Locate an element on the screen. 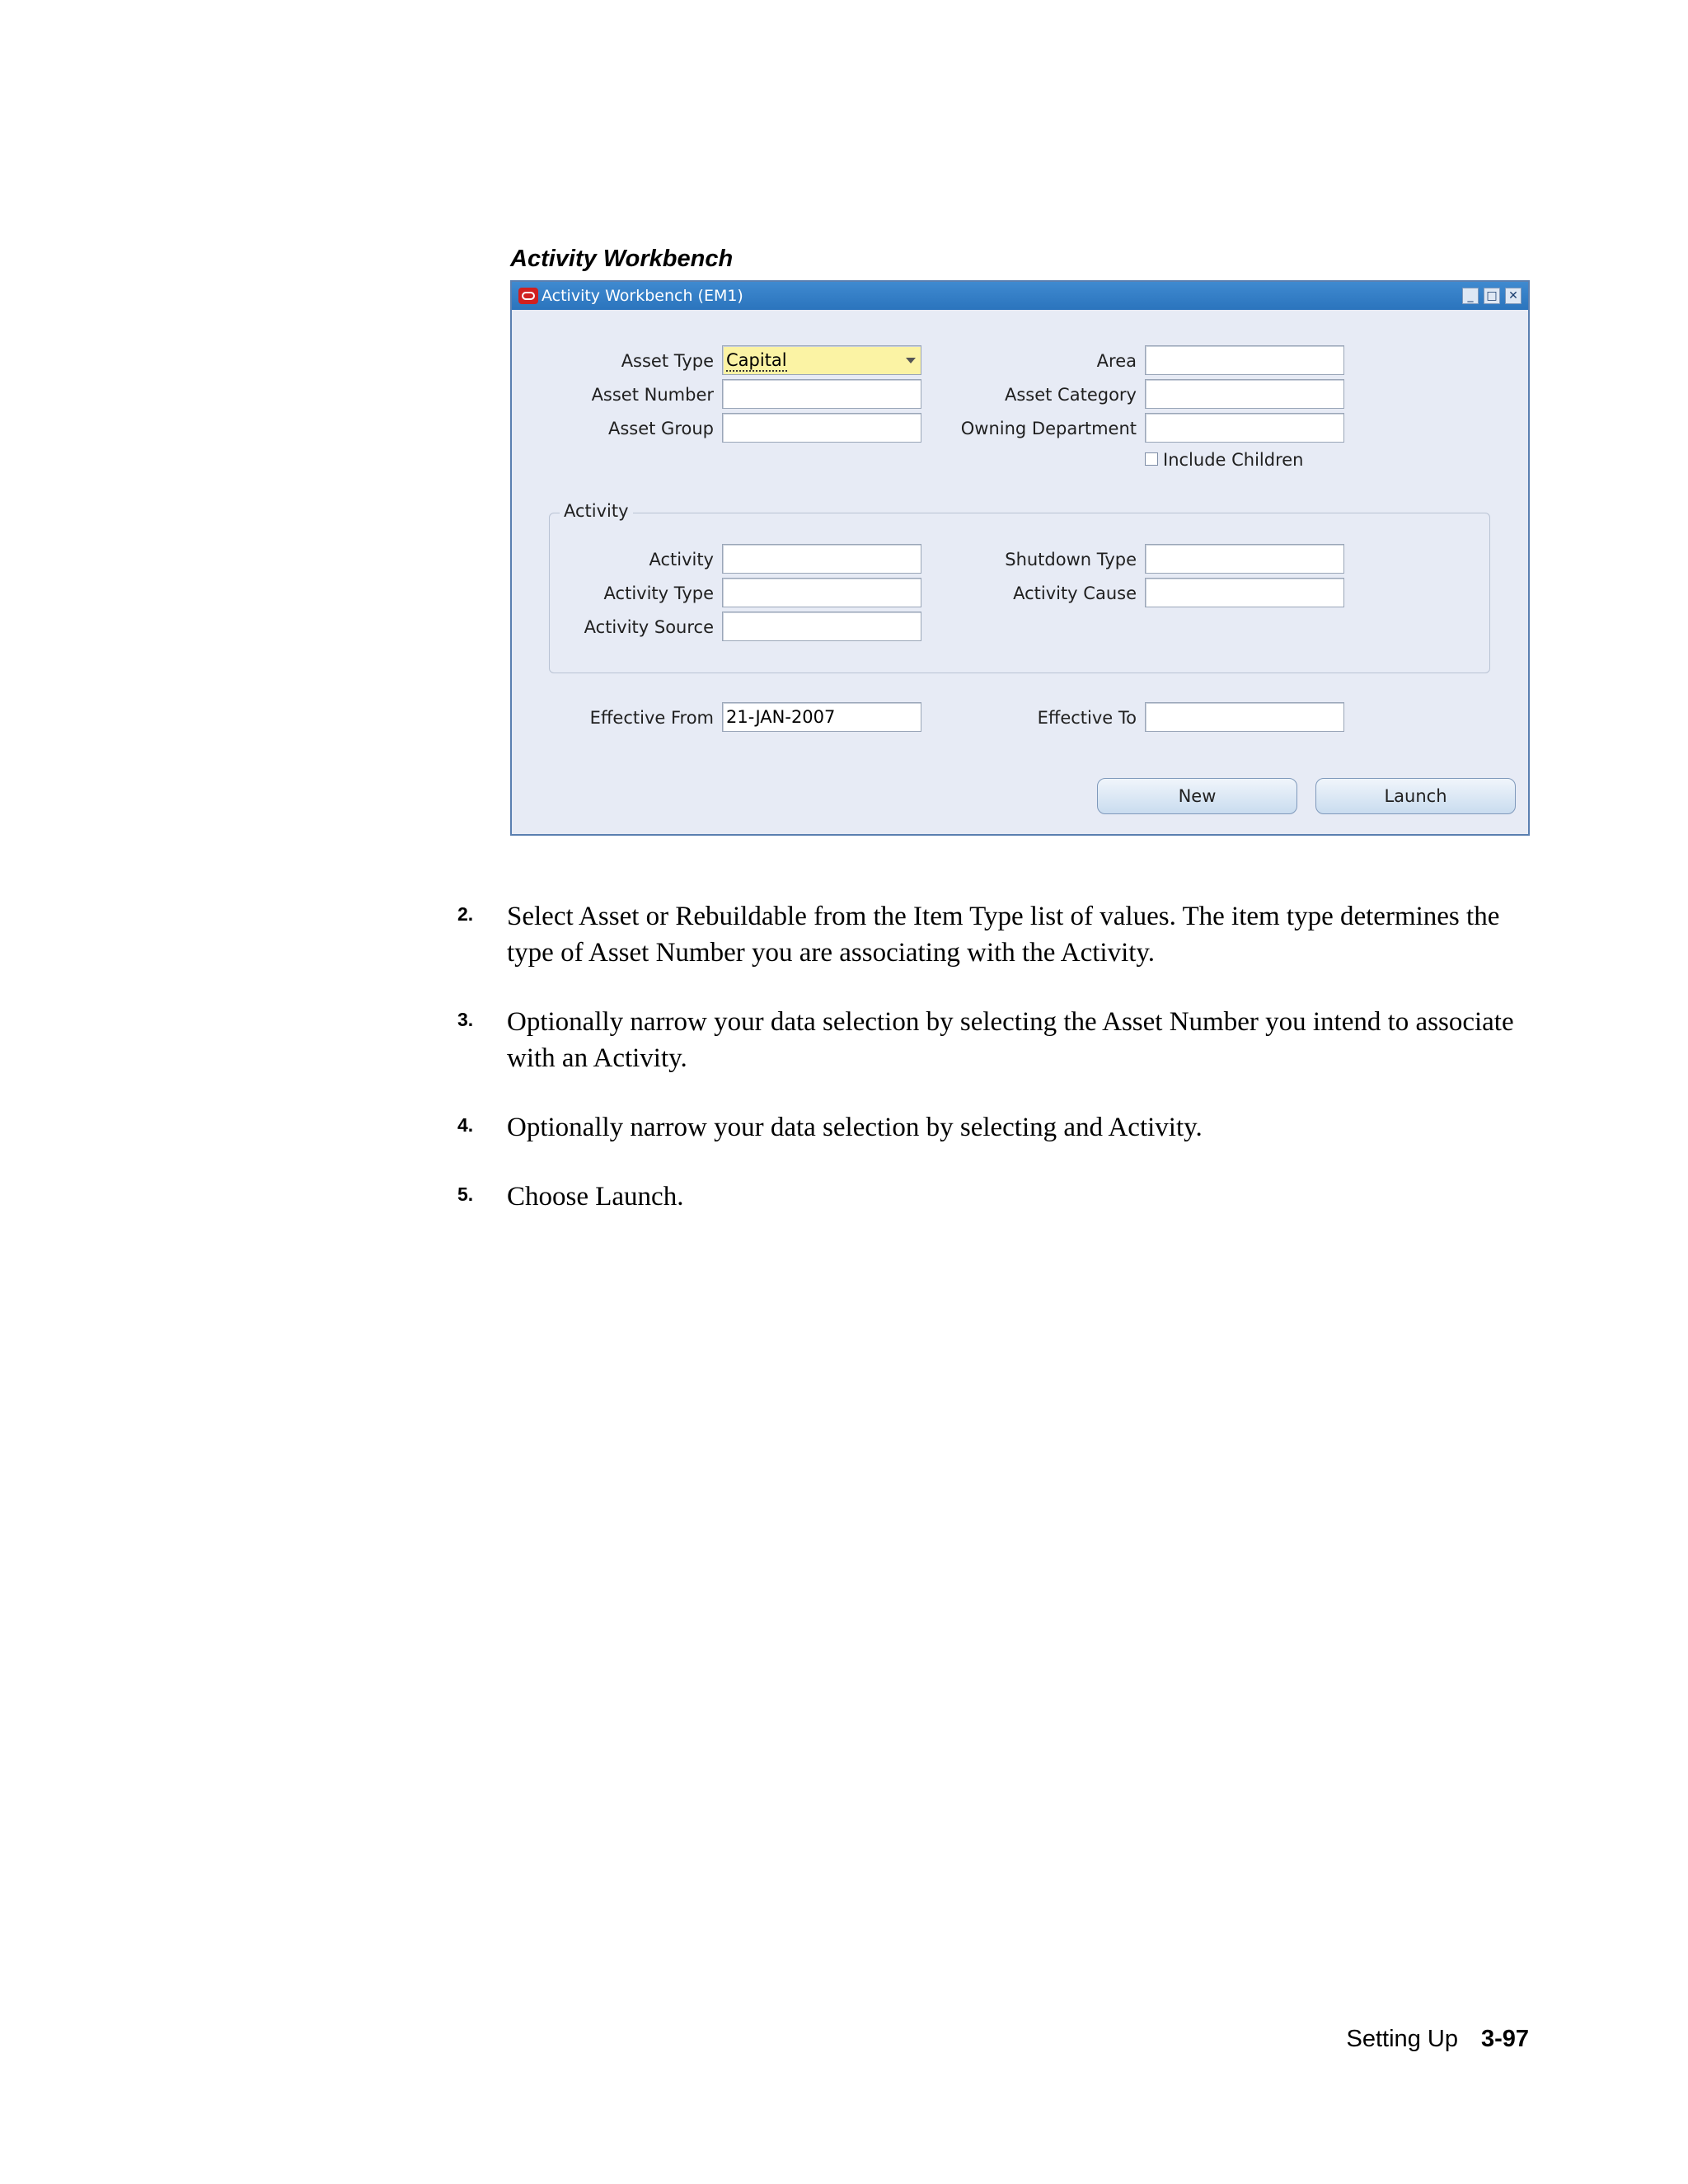 This screenshot has width=1688, height=2184. activity-type-field is located at coordinates (822, 592).